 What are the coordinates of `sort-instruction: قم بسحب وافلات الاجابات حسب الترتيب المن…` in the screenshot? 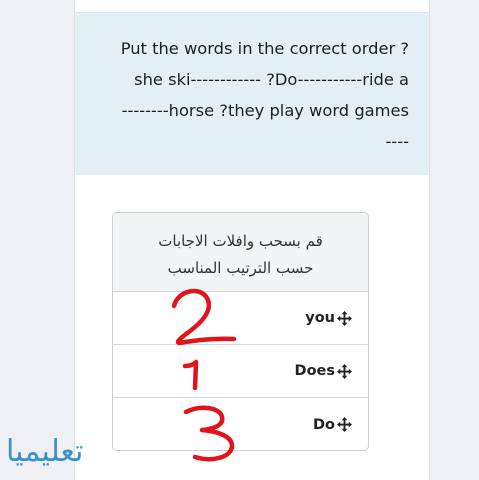 It's located at (240, 252).